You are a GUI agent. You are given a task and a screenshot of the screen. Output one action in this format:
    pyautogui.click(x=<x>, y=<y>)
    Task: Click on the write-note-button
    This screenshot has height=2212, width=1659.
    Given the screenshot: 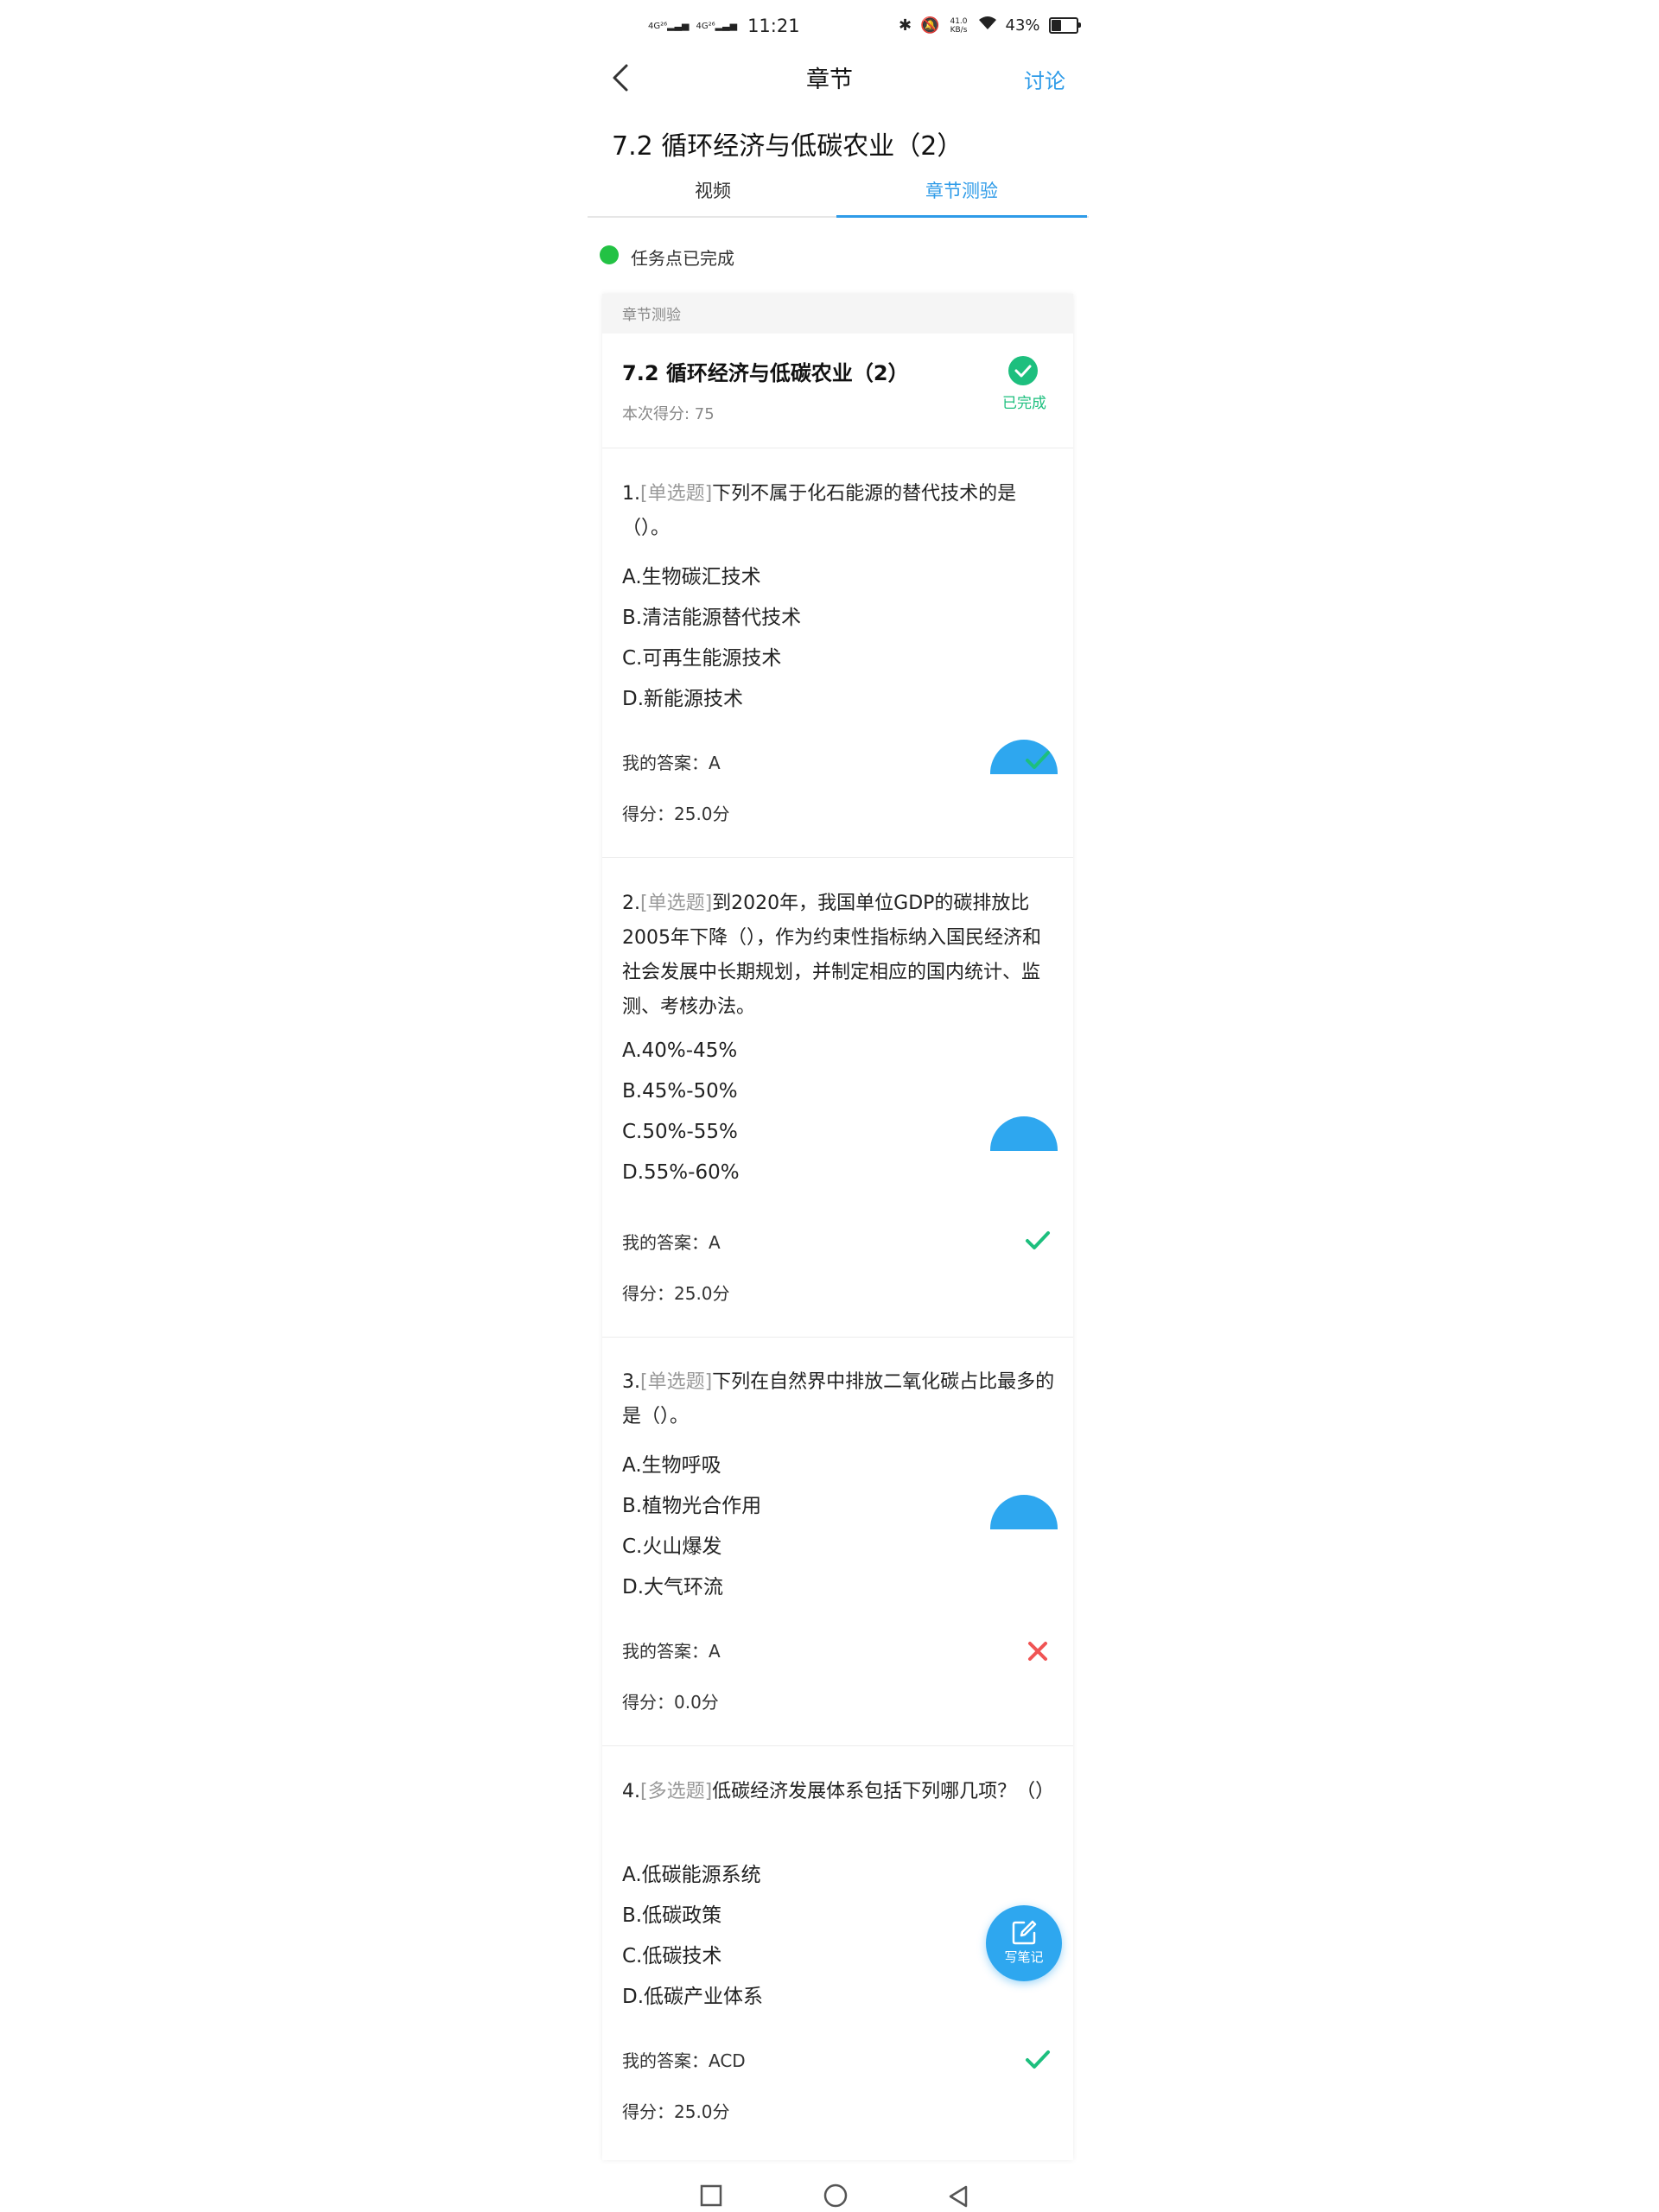 What is the action you would take?
    pyautogui.click(x=1024, y=1943)
    